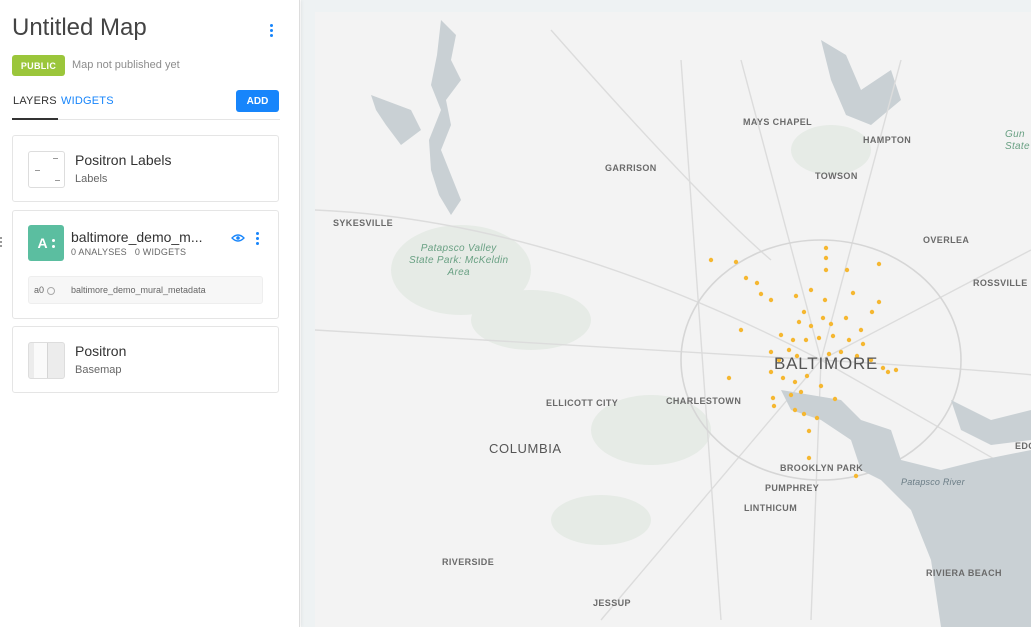 The height and width of the screenshot is (627, 1031). What do you see at coordinates (42, 243) in the screenshot?
I see `layer-letter: A` at bounding box center [42, 243].